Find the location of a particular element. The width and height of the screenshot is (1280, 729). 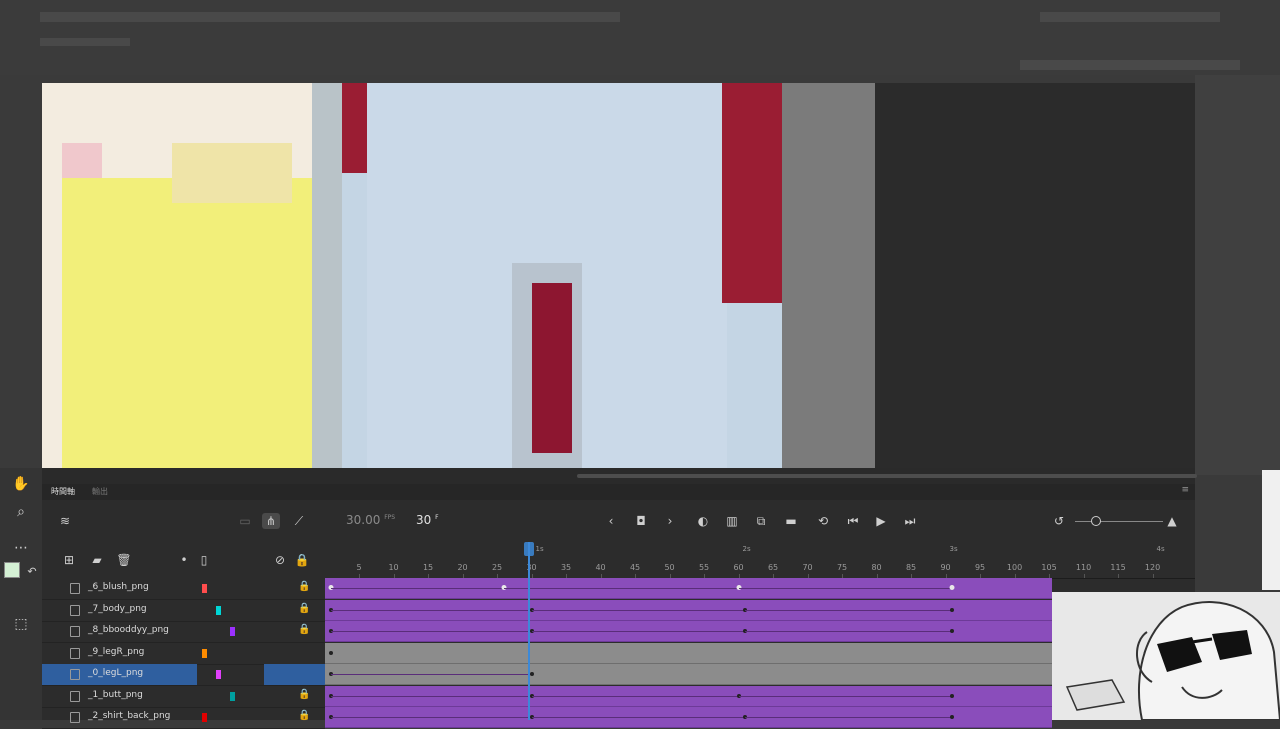

play-icon: ▶ is located at coordinates (881, 521).